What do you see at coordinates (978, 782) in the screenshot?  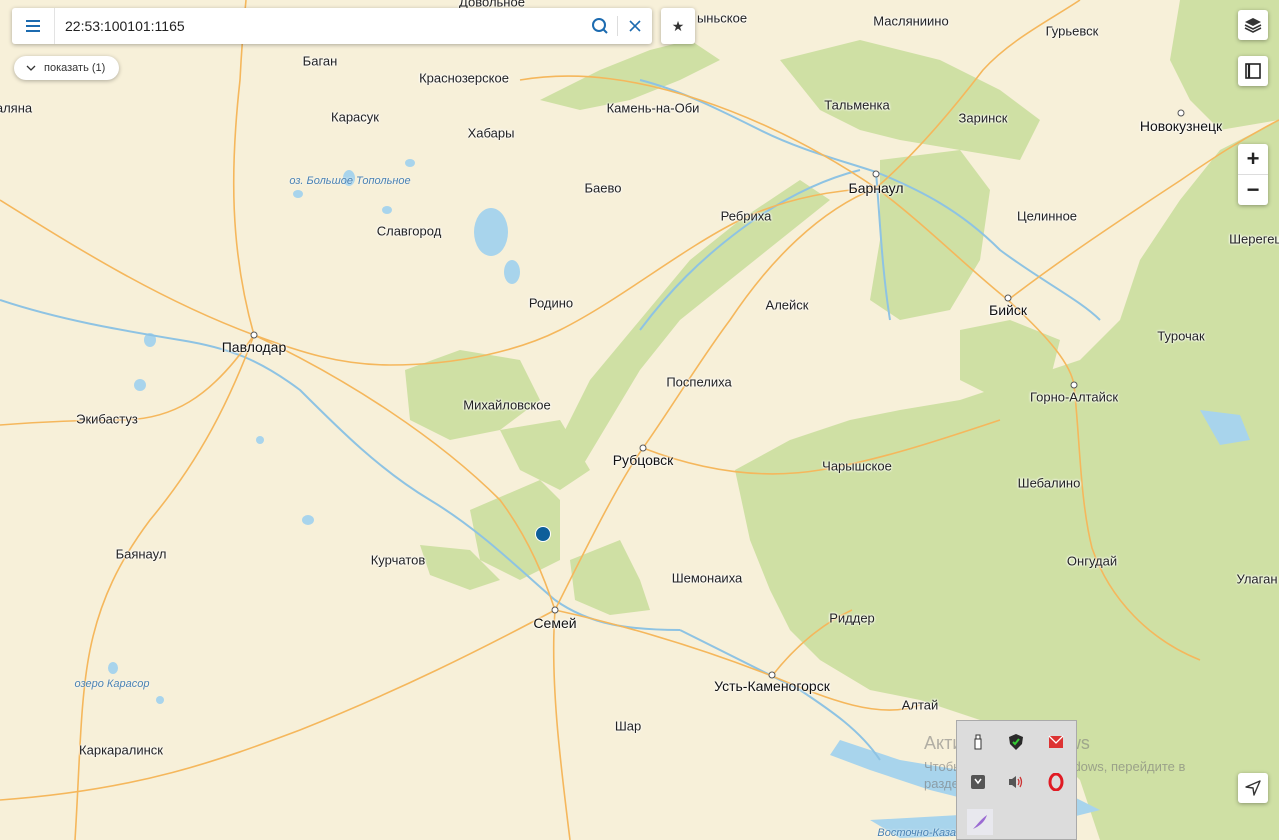 I see `app-icon` at bounding box center [978, 782].